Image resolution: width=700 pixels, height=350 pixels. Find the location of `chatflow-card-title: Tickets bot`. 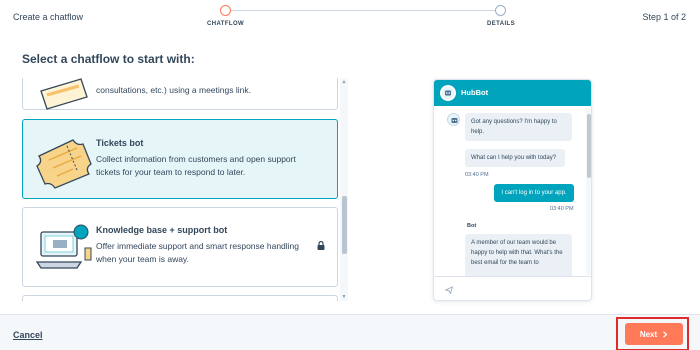

chatflow-card-title: Tickets bot is located at coordinates (120, 143).